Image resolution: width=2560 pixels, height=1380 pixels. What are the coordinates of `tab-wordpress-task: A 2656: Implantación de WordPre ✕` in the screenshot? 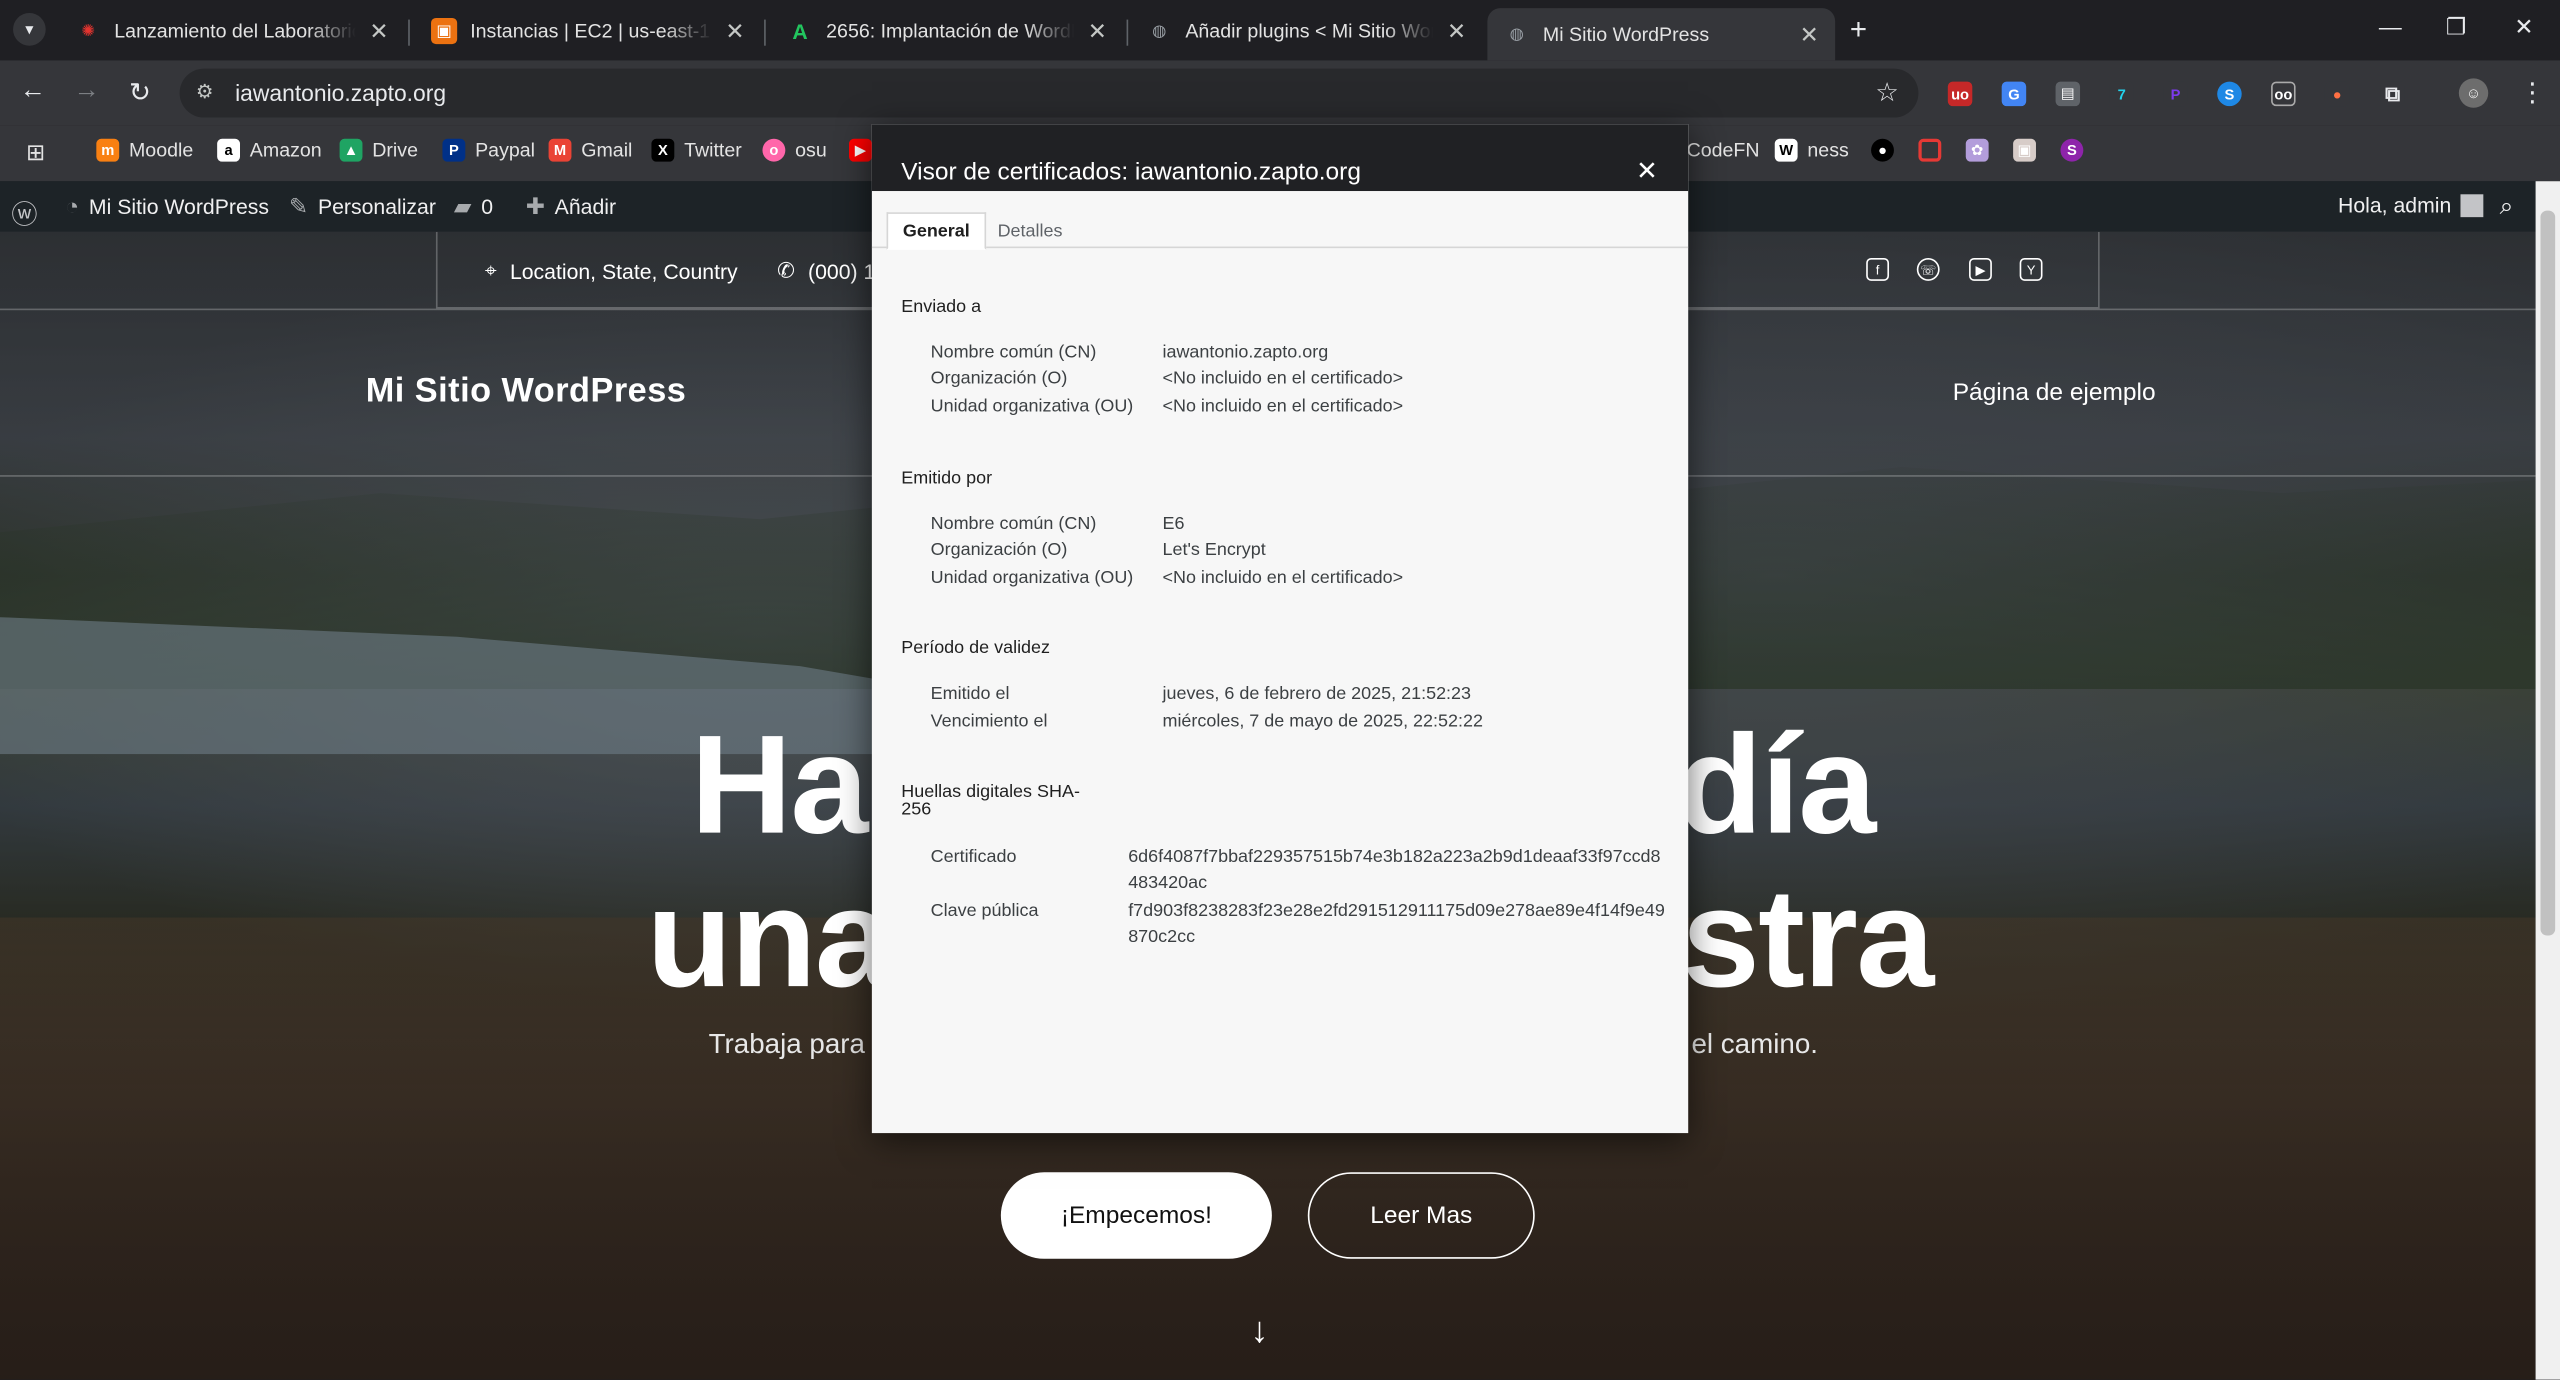 It's located at (947, 31).